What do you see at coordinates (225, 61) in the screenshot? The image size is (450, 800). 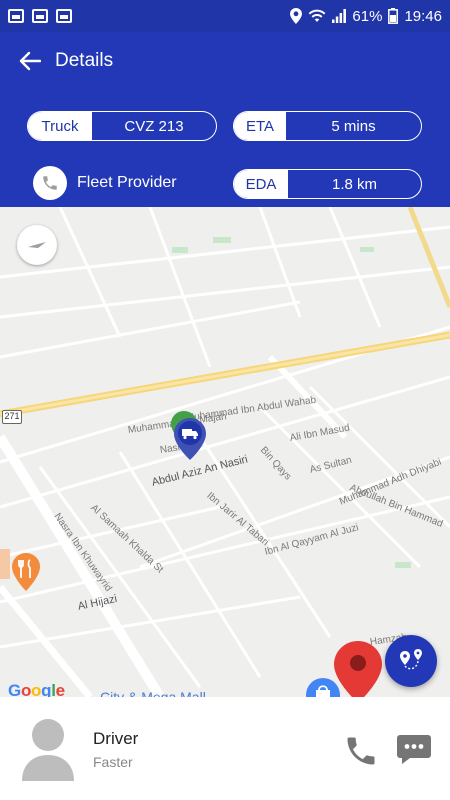 I see `app-bar: Details` at bounding box center [225, 61].